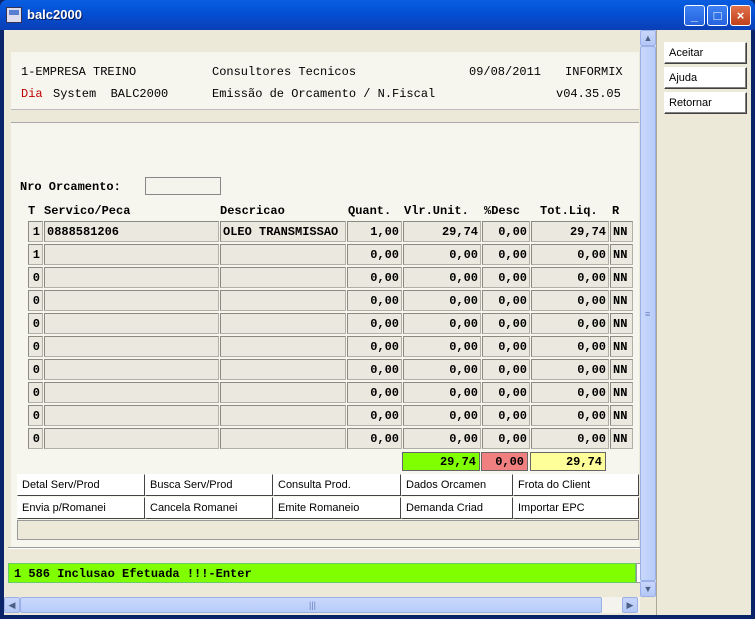  What do you see at coordinates (648, 38) in the screenshot?
I see `scroll-up-icon: ▲` at bounding box center [648, 38].